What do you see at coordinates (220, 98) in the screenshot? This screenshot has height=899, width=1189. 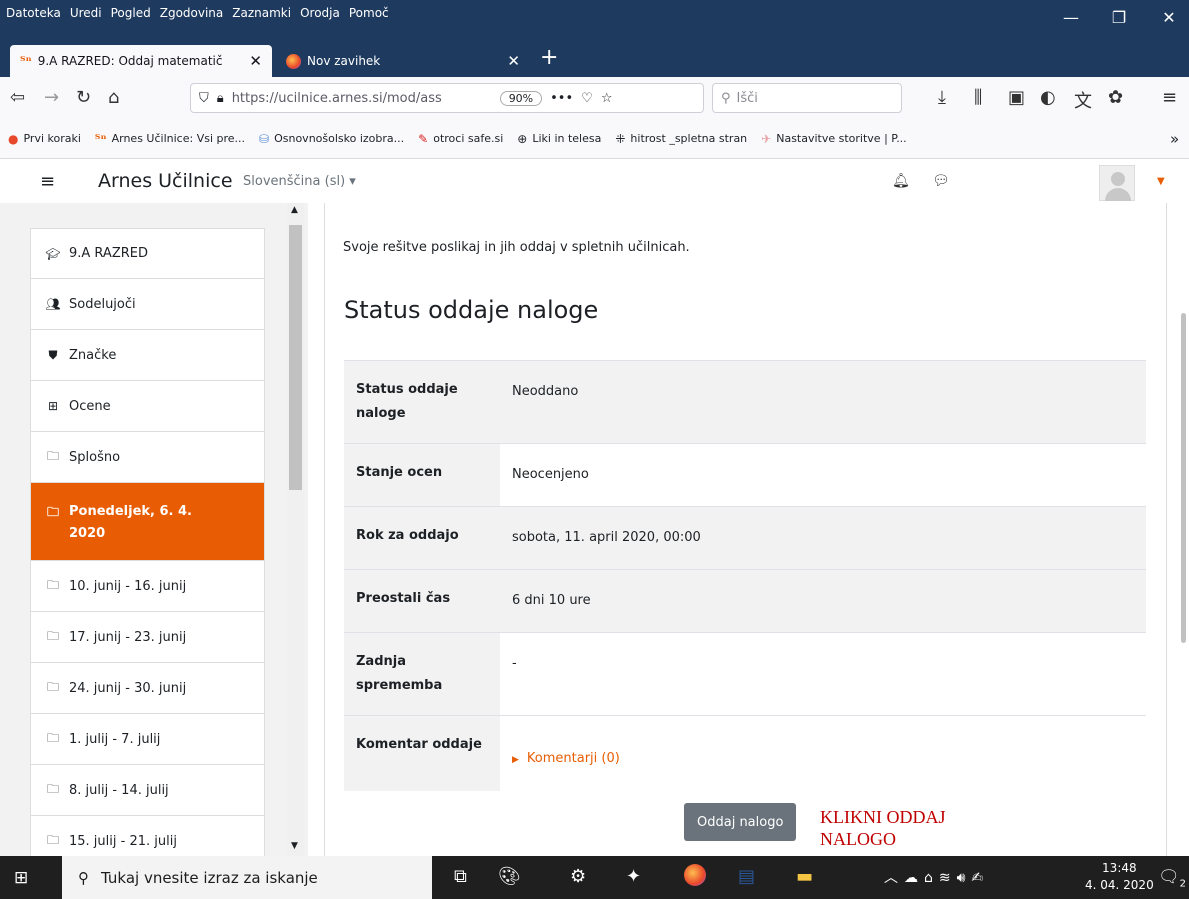 I see `lock-icon: 🔒︎` at bounding box center [220, 98].